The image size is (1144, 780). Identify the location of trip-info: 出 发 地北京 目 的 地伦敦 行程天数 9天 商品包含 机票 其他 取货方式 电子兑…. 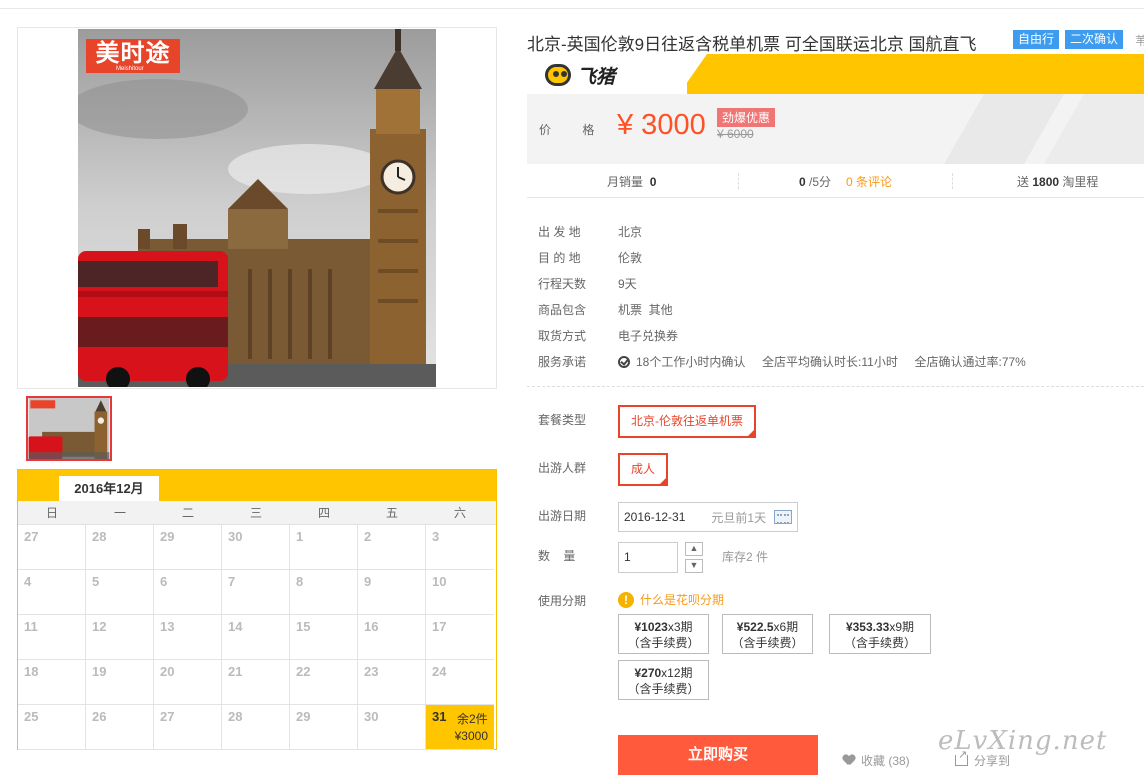
(782, 296).